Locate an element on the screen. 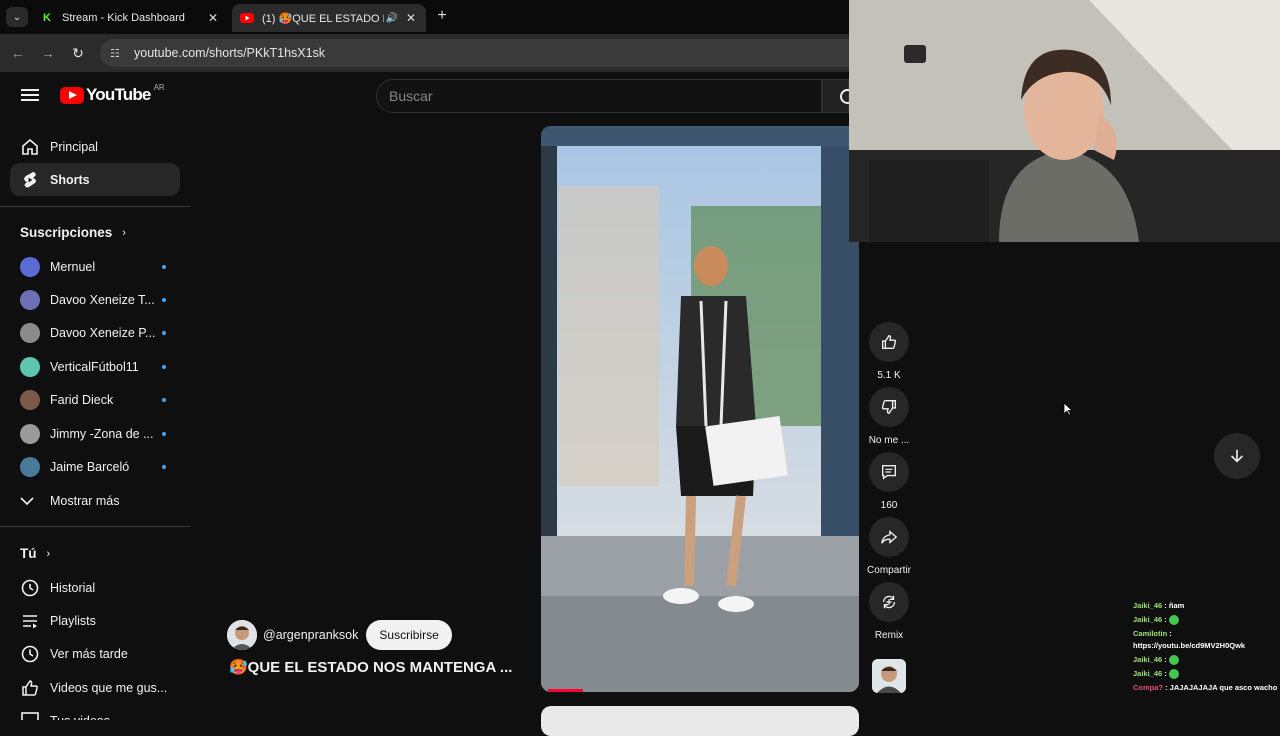 Image resolution: width=1280 pixels, height=736 pixels. video-progress-bar is located at coordinates (565, 690).